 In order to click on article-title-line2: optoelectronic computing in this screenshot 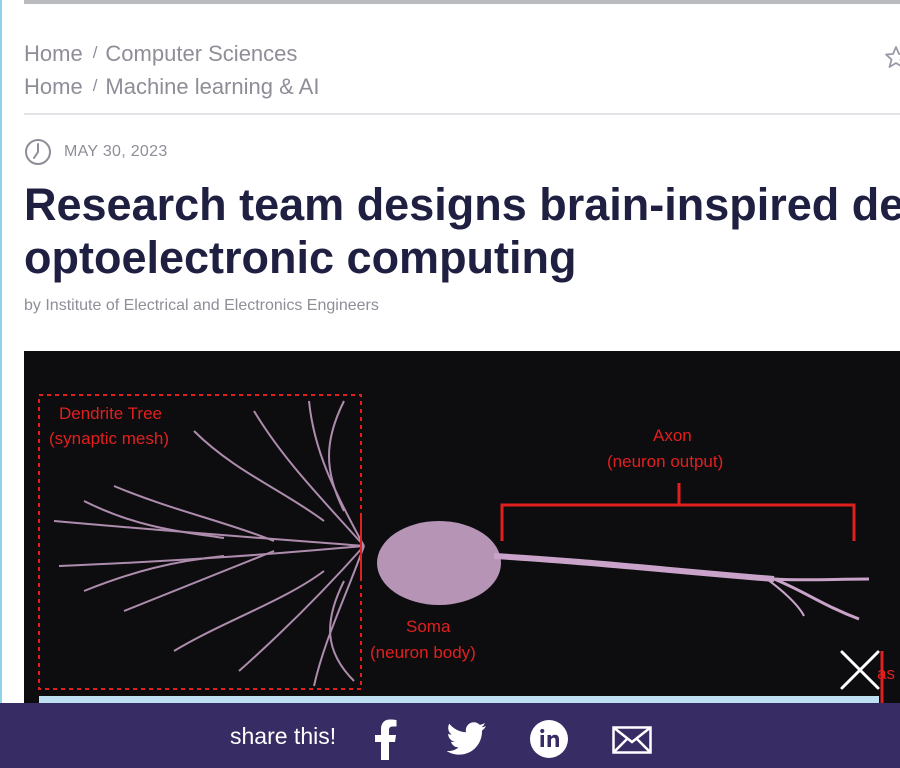, I will do `click(300, 257)`.